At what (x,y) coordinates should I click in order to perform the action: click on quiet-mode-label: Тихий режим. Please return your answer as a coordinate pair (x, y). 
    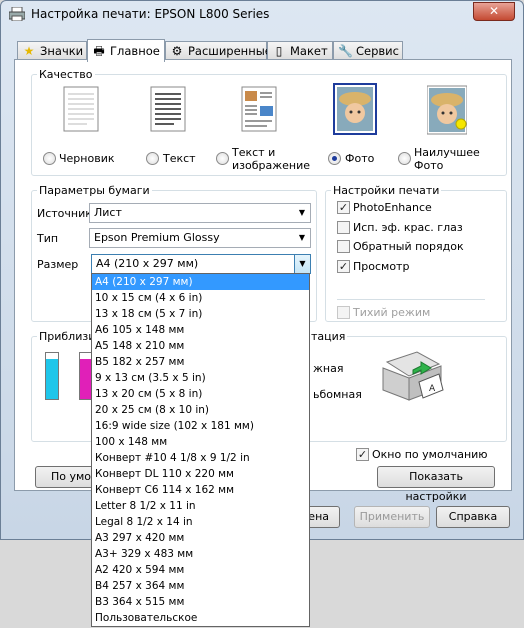
    Looking at the image, I should click on (392, 312).